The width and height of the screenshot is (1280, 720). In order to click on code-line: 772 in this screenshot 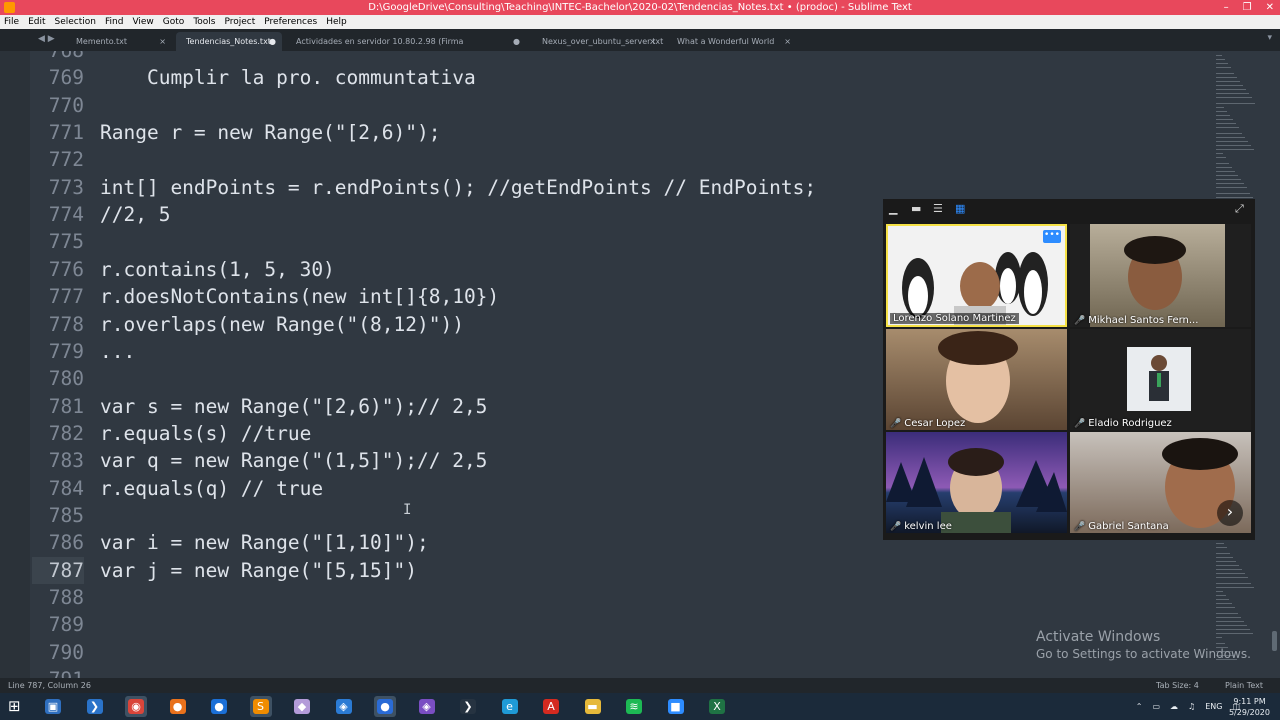, I will do `click(66, 159)`.